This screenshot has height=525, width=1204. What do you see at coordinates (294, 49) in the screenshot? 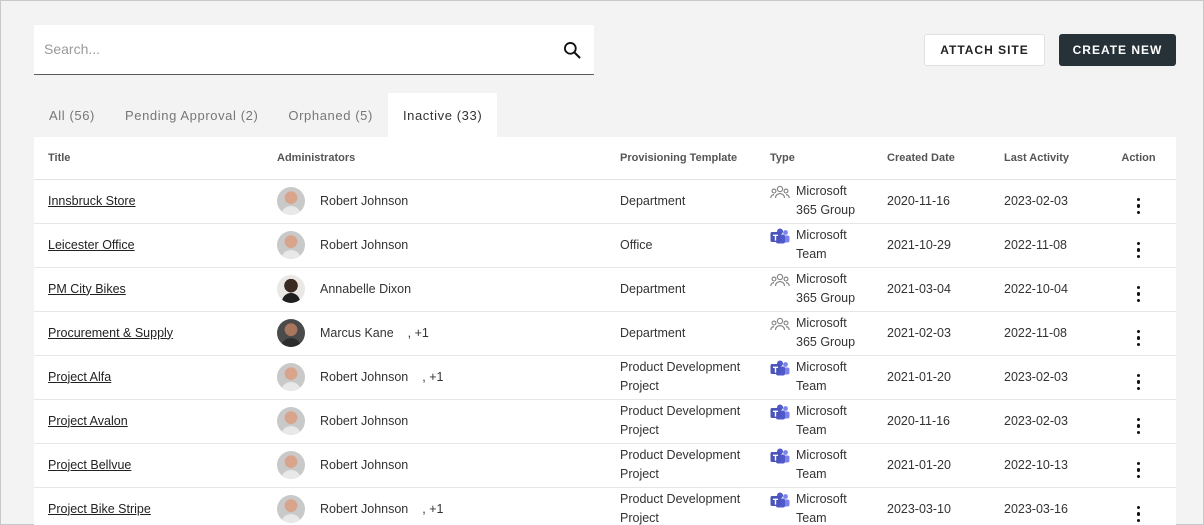
I see `search-input` at bounding box center [294, 49].